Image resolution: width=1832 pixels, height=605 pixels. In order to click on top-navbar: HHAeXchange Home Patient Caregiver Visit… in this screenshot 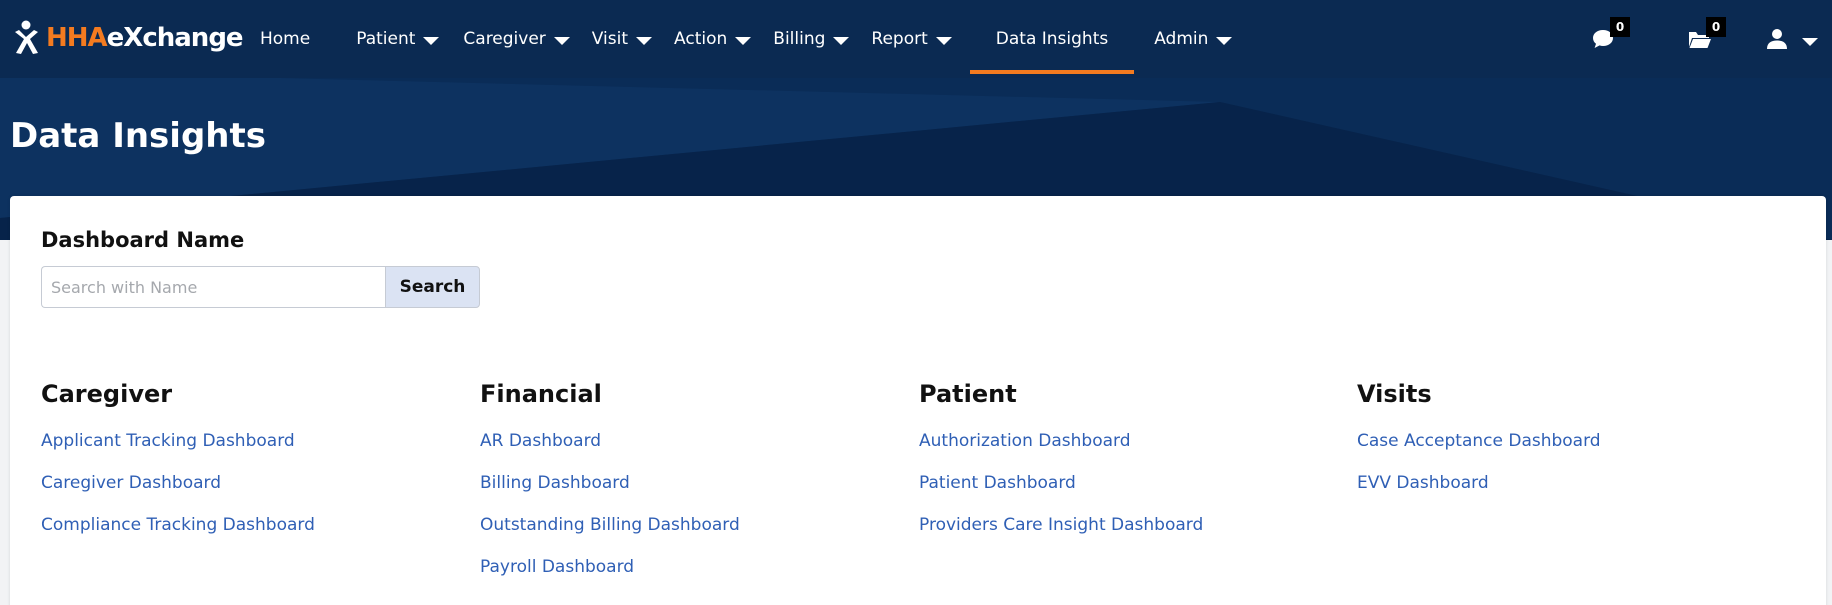, I will do `click(916, 39)`.